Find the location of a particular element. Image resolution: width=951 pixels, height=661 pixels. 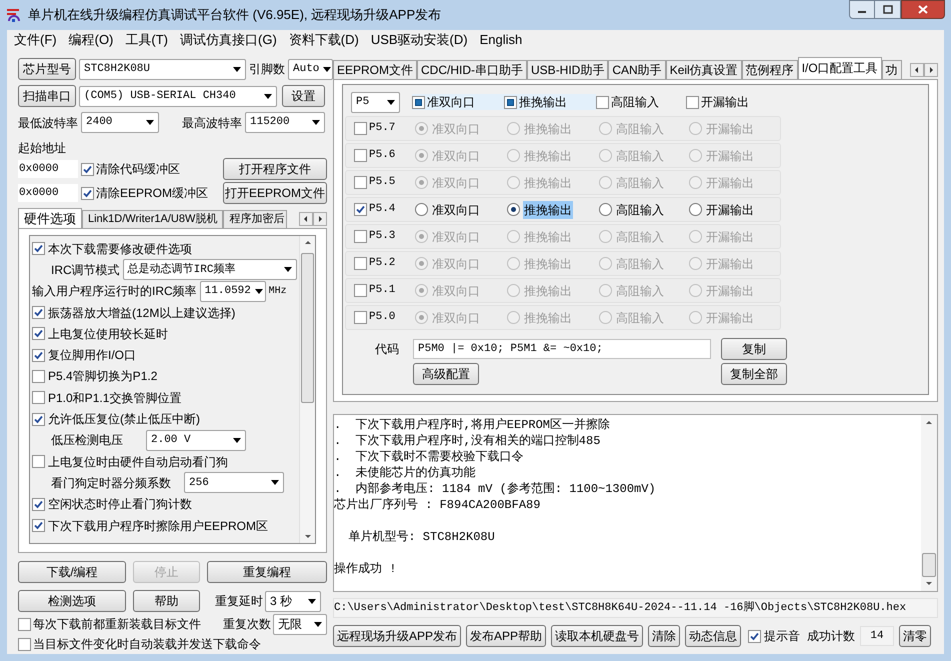

button: 芯片型号 is located at coordinates (47, 69).